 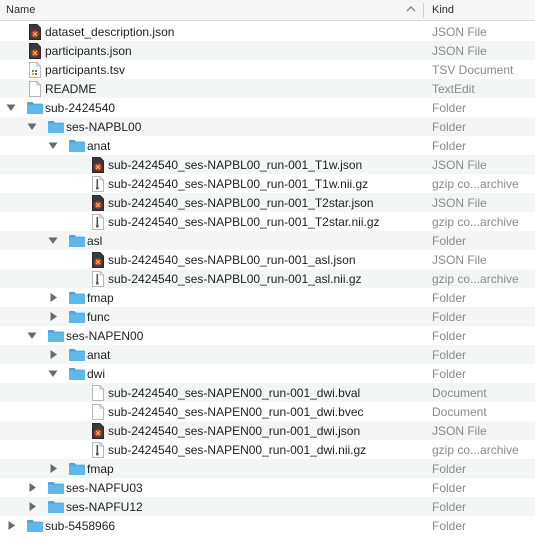 I want to click on folder-row: ses-NAPFU12 Folder, so click(x=267, y=506).